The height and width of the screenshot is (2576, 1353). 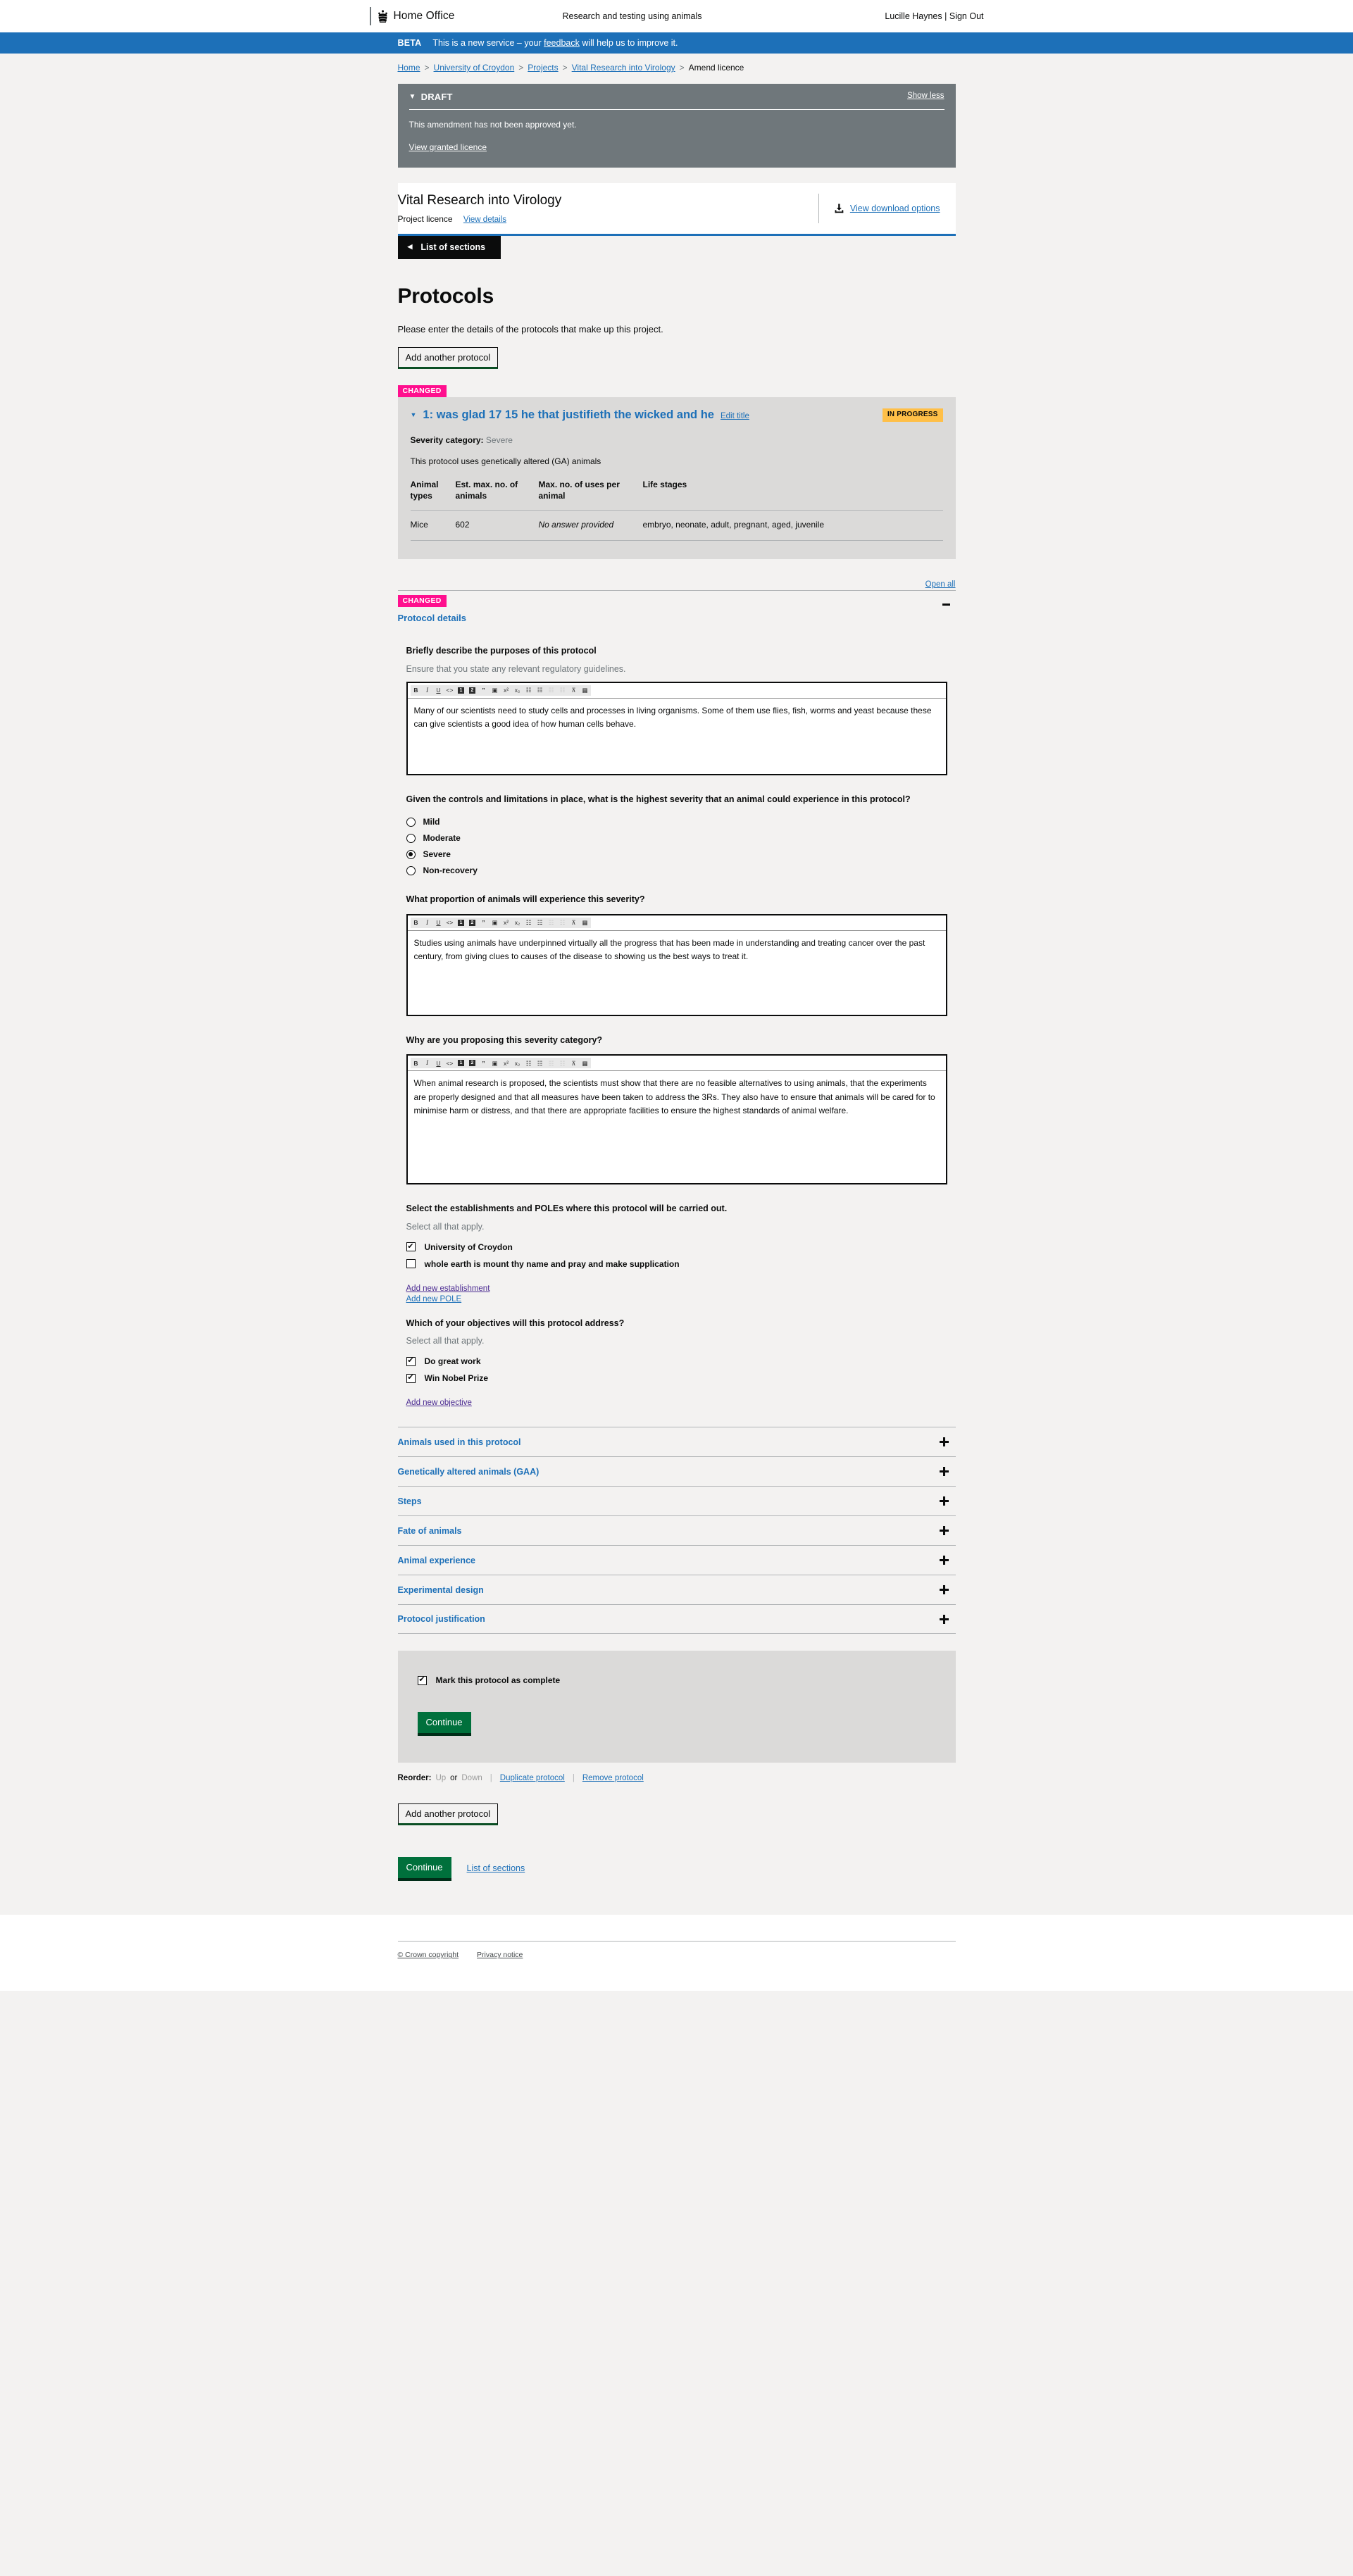 What do you see at coordinates (677, 1442) in the screenshot?
I see `accordion-row-animals-used-in-this-protocol: Animals used in this protocol` at bounding box center [677, 1442].